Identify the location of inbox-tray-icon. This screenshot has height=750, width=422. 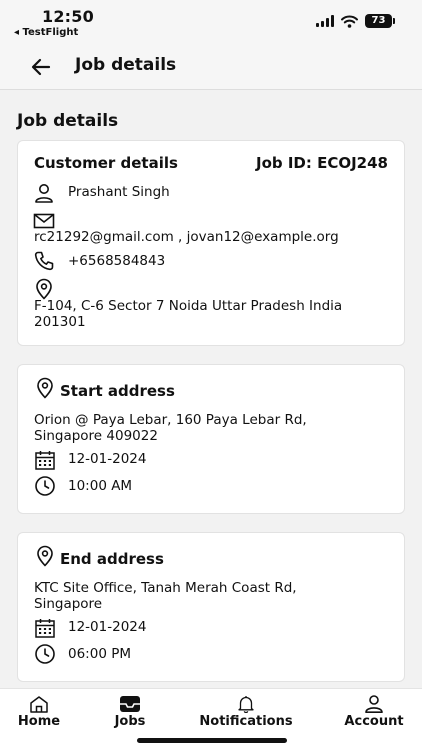
(130, 704).